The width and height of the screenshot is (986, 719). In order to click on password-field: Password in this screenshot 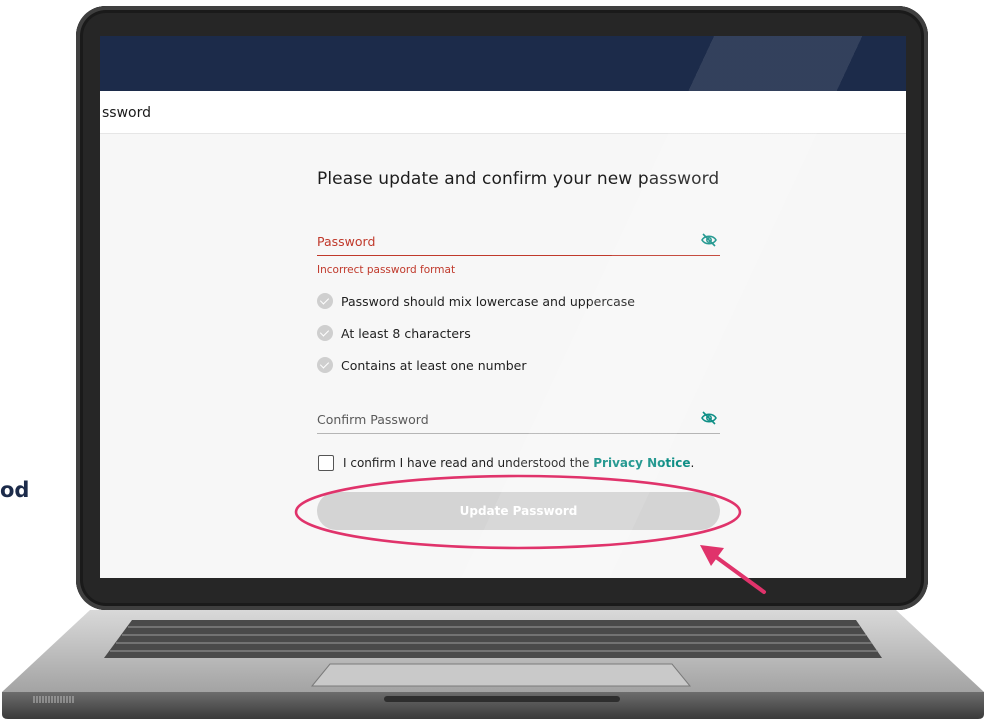, I will do `click(518, 242)`.